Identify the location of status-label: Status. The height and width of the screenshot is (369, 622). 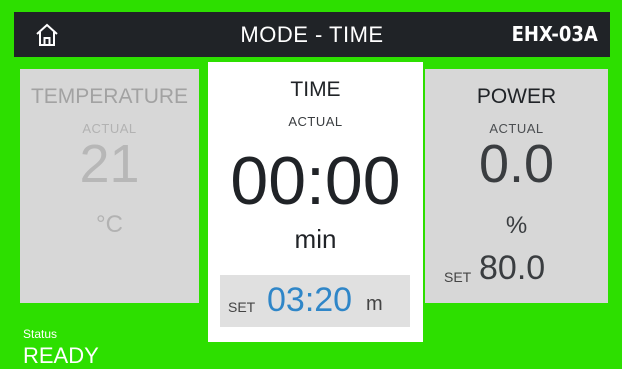
(40, 334).